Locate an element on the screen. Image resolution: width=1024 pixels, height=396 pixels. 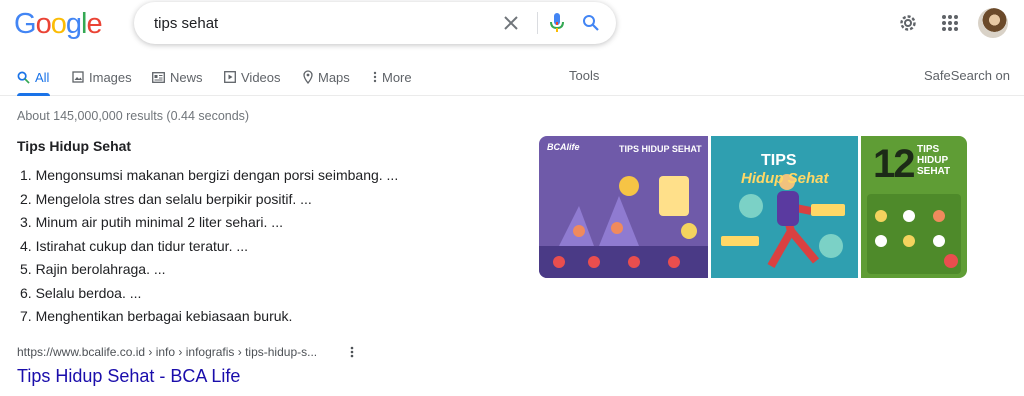
image-icon is located at coordinates (78, 77).